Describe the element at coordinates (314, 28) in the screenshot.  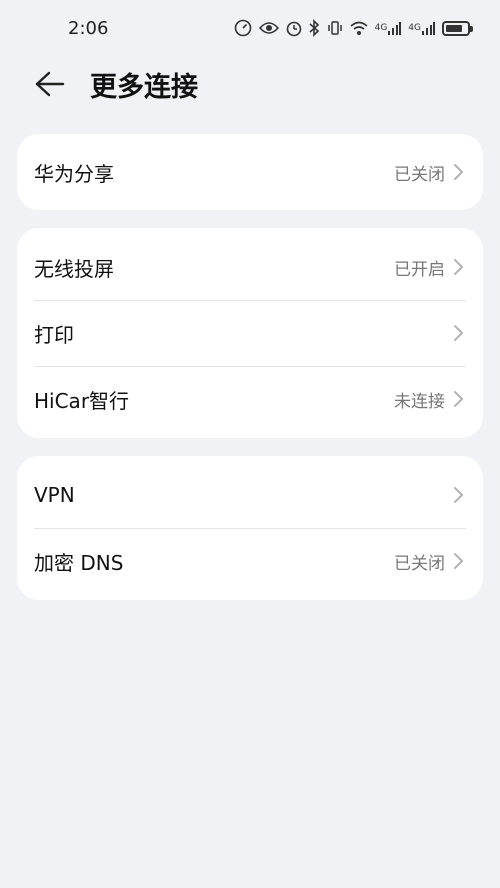
I see `bluetooth-icon` at that location.